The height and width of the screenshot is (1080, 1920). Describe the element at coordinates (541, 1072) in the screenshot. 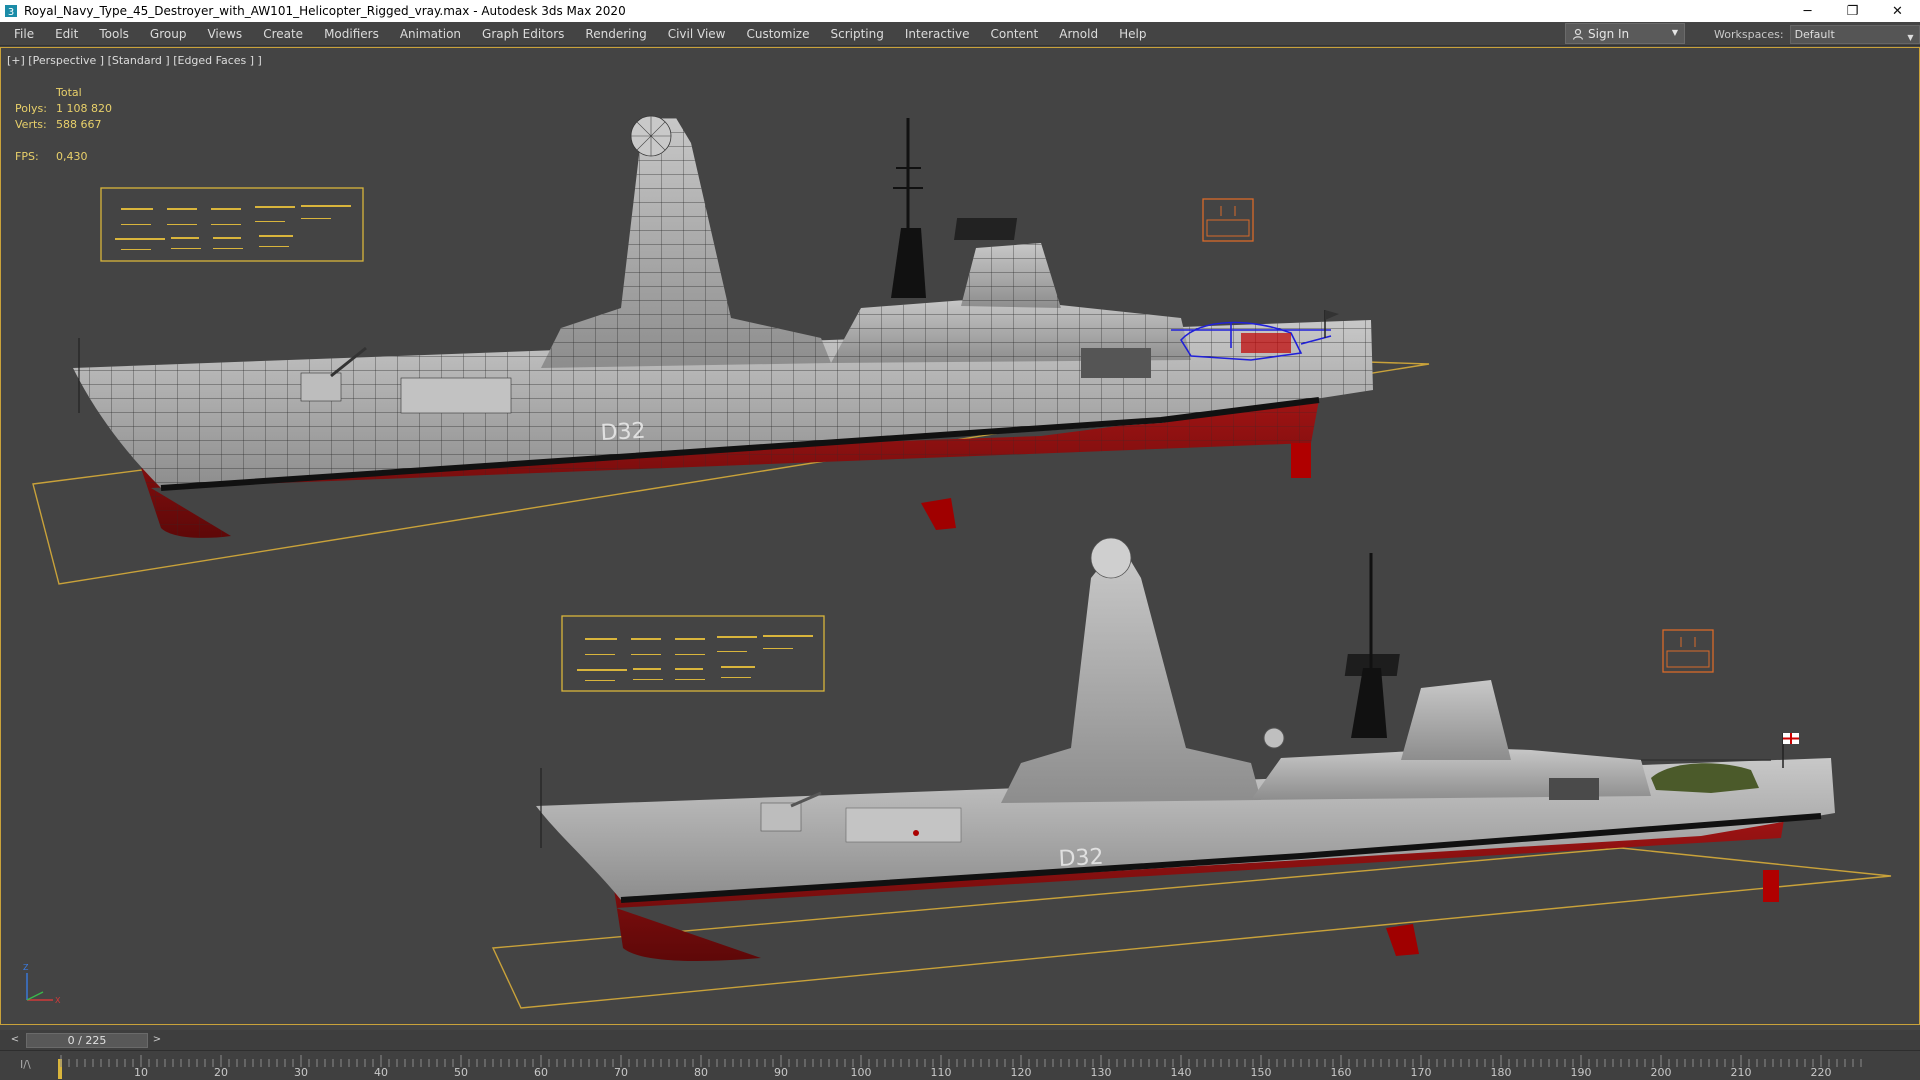

I see `tick-label: 60` at that location.